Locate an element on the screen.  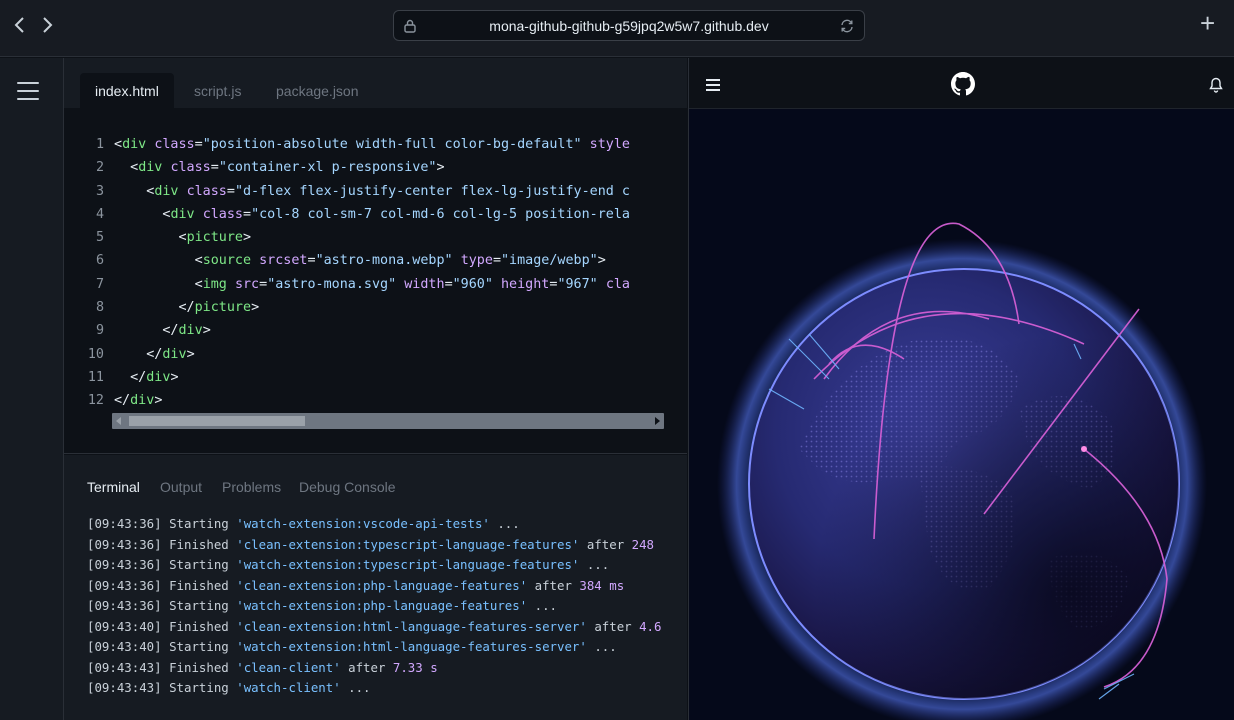
tab-debug-console: Debug Console is located at coordinates (347, 487).